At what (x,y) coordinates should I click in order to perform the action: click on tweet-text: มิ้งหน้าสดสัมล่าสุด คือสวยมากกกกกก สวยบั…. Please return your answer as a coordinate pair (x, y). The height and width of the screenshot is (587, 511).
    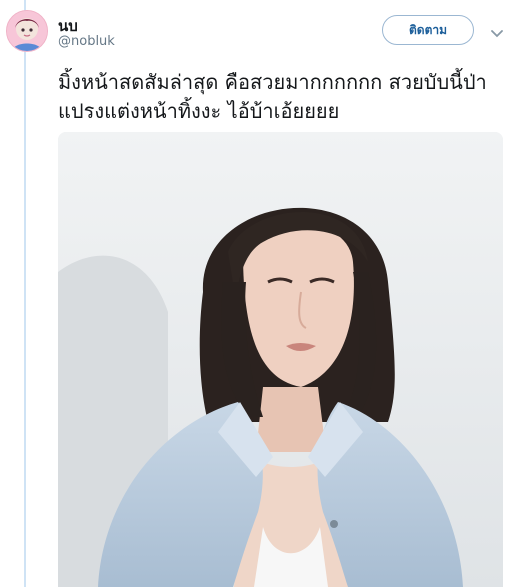
    Looking at the image, I should click on (272, 96).